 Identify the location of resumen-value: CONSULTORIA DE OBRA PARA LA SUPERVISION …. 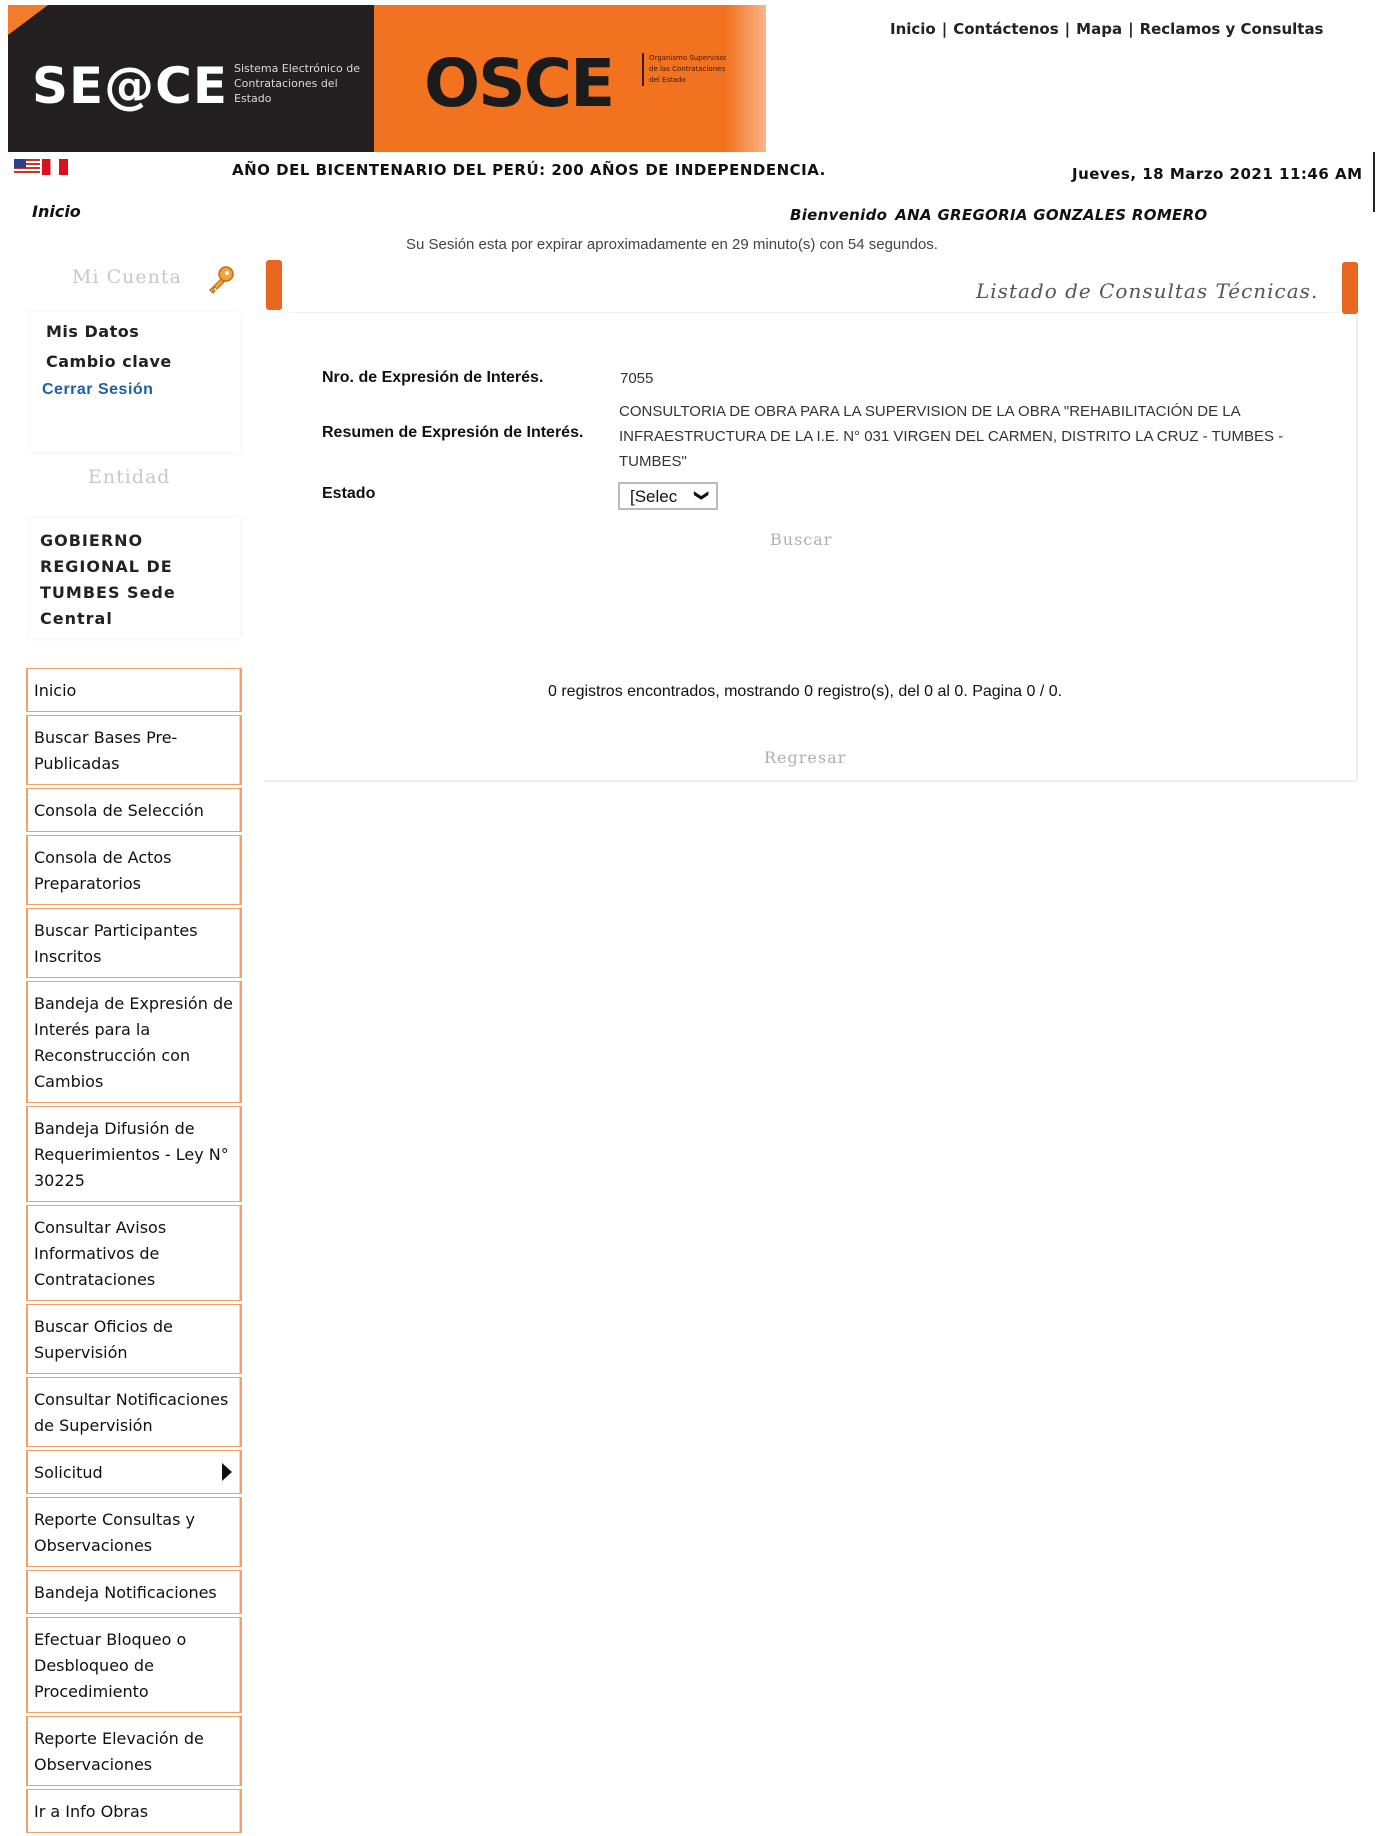
(951, 436).